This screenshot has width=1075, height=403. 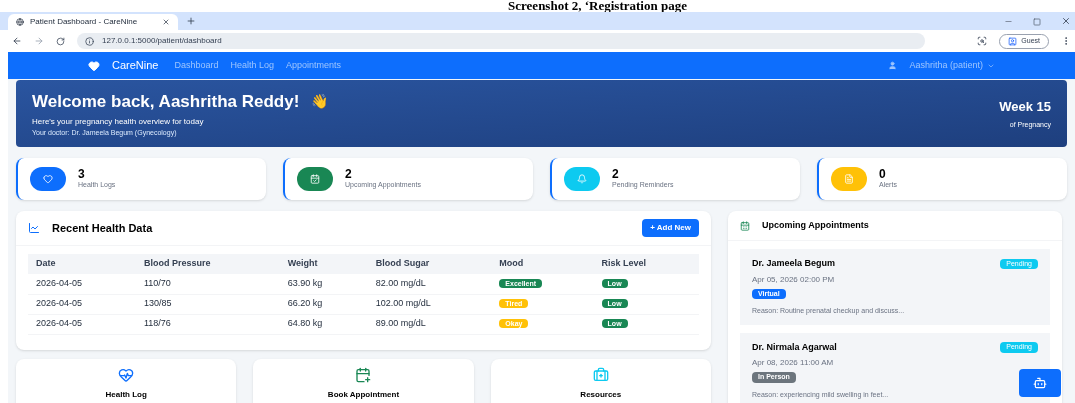 I want to click on browser-tab: Patient Dashboard - CareNine, so click(x=93, y=22).